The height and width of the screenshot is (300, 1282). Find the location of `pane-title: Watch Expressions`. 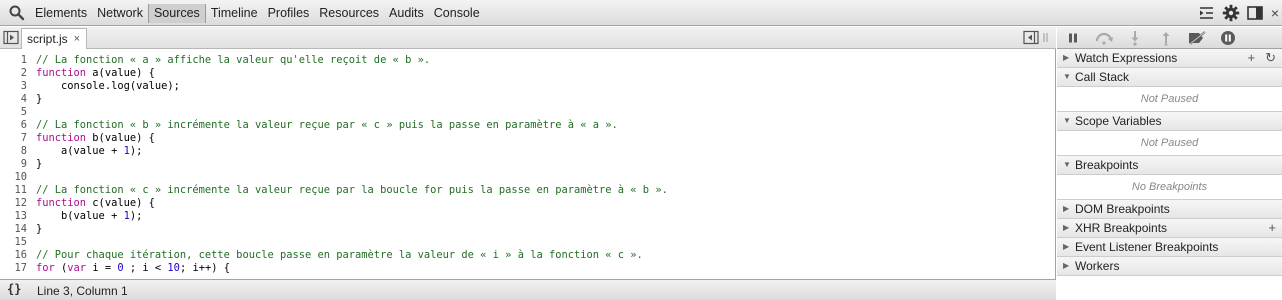

pane-title: Watch Expressions is located at coordinates (1126, 58).